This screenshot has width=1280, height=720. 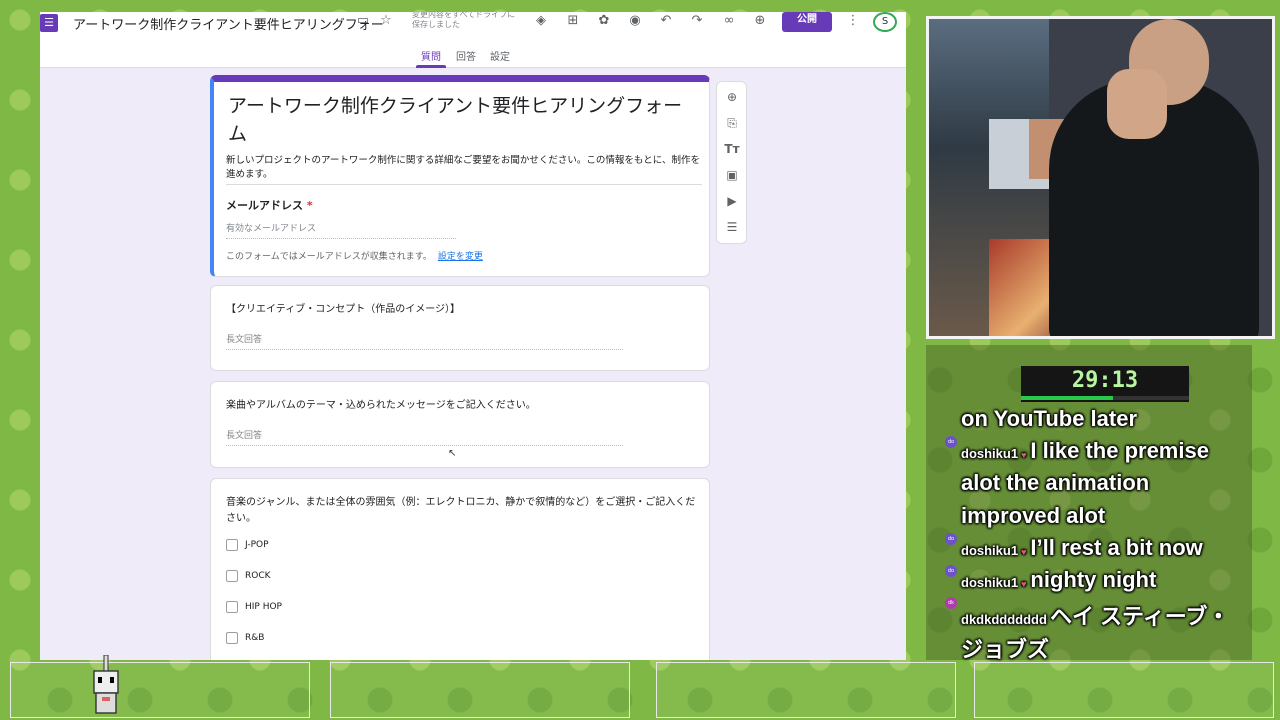 I want to click on chat-message: doshiku1 ♥ nighty night, so click(x=1058, y=580).